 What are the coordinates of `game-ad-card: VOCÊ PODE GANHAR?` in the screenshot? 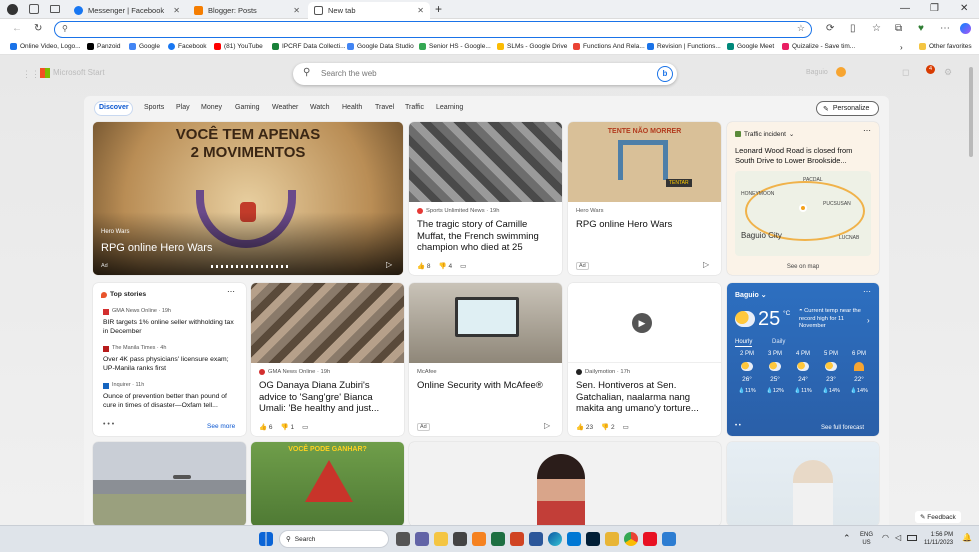 It's located at (327, 484).